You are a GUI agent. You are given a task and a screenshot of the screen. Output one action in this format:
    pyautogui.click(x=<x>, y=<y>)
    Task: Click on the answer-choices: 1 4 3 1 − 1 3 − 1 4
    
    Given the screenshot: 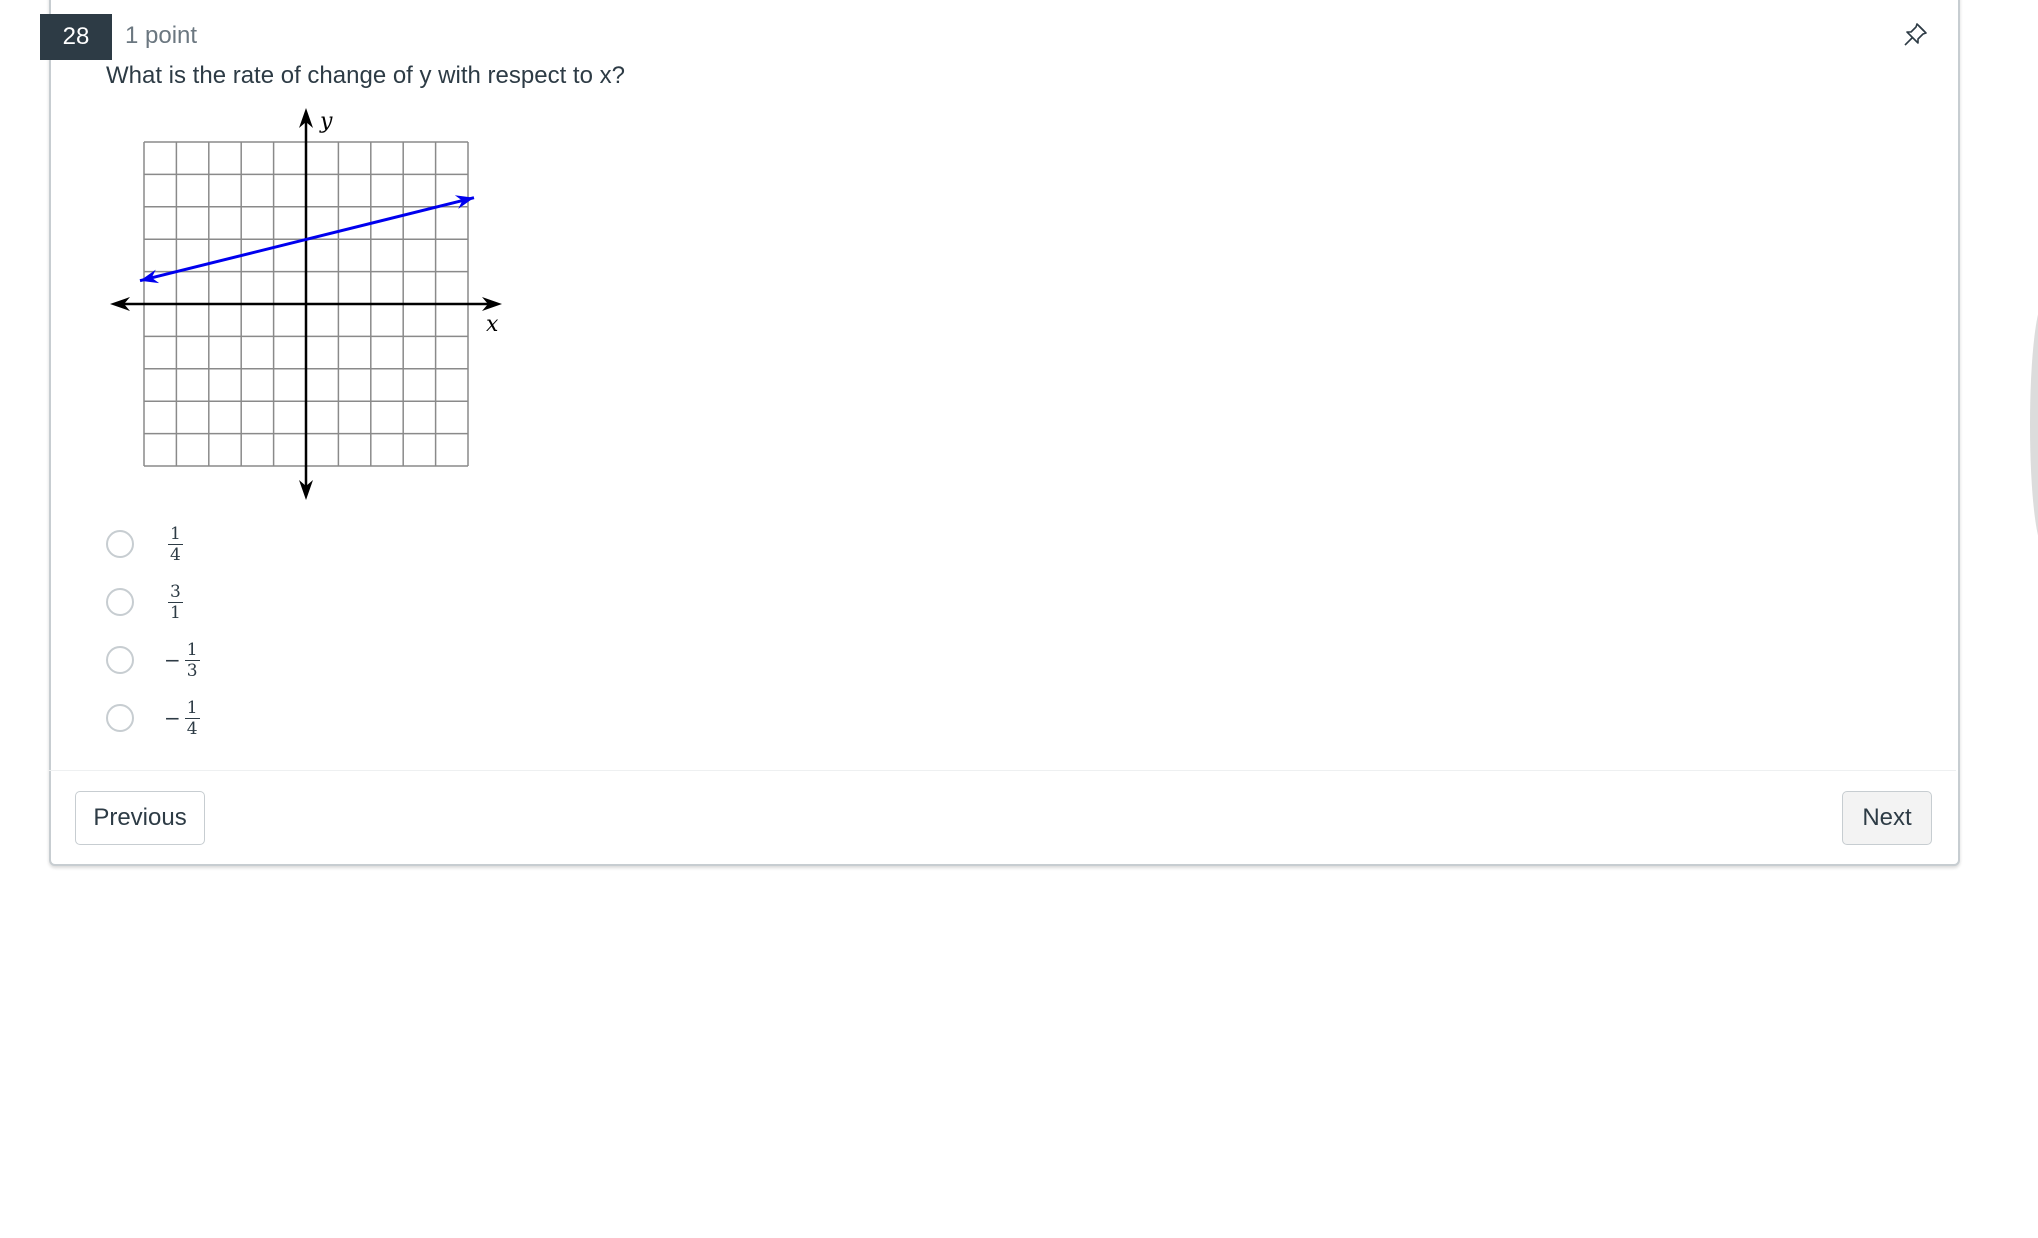 What is the action you would take?
    pyautogui.click(x=153, y=631)
    